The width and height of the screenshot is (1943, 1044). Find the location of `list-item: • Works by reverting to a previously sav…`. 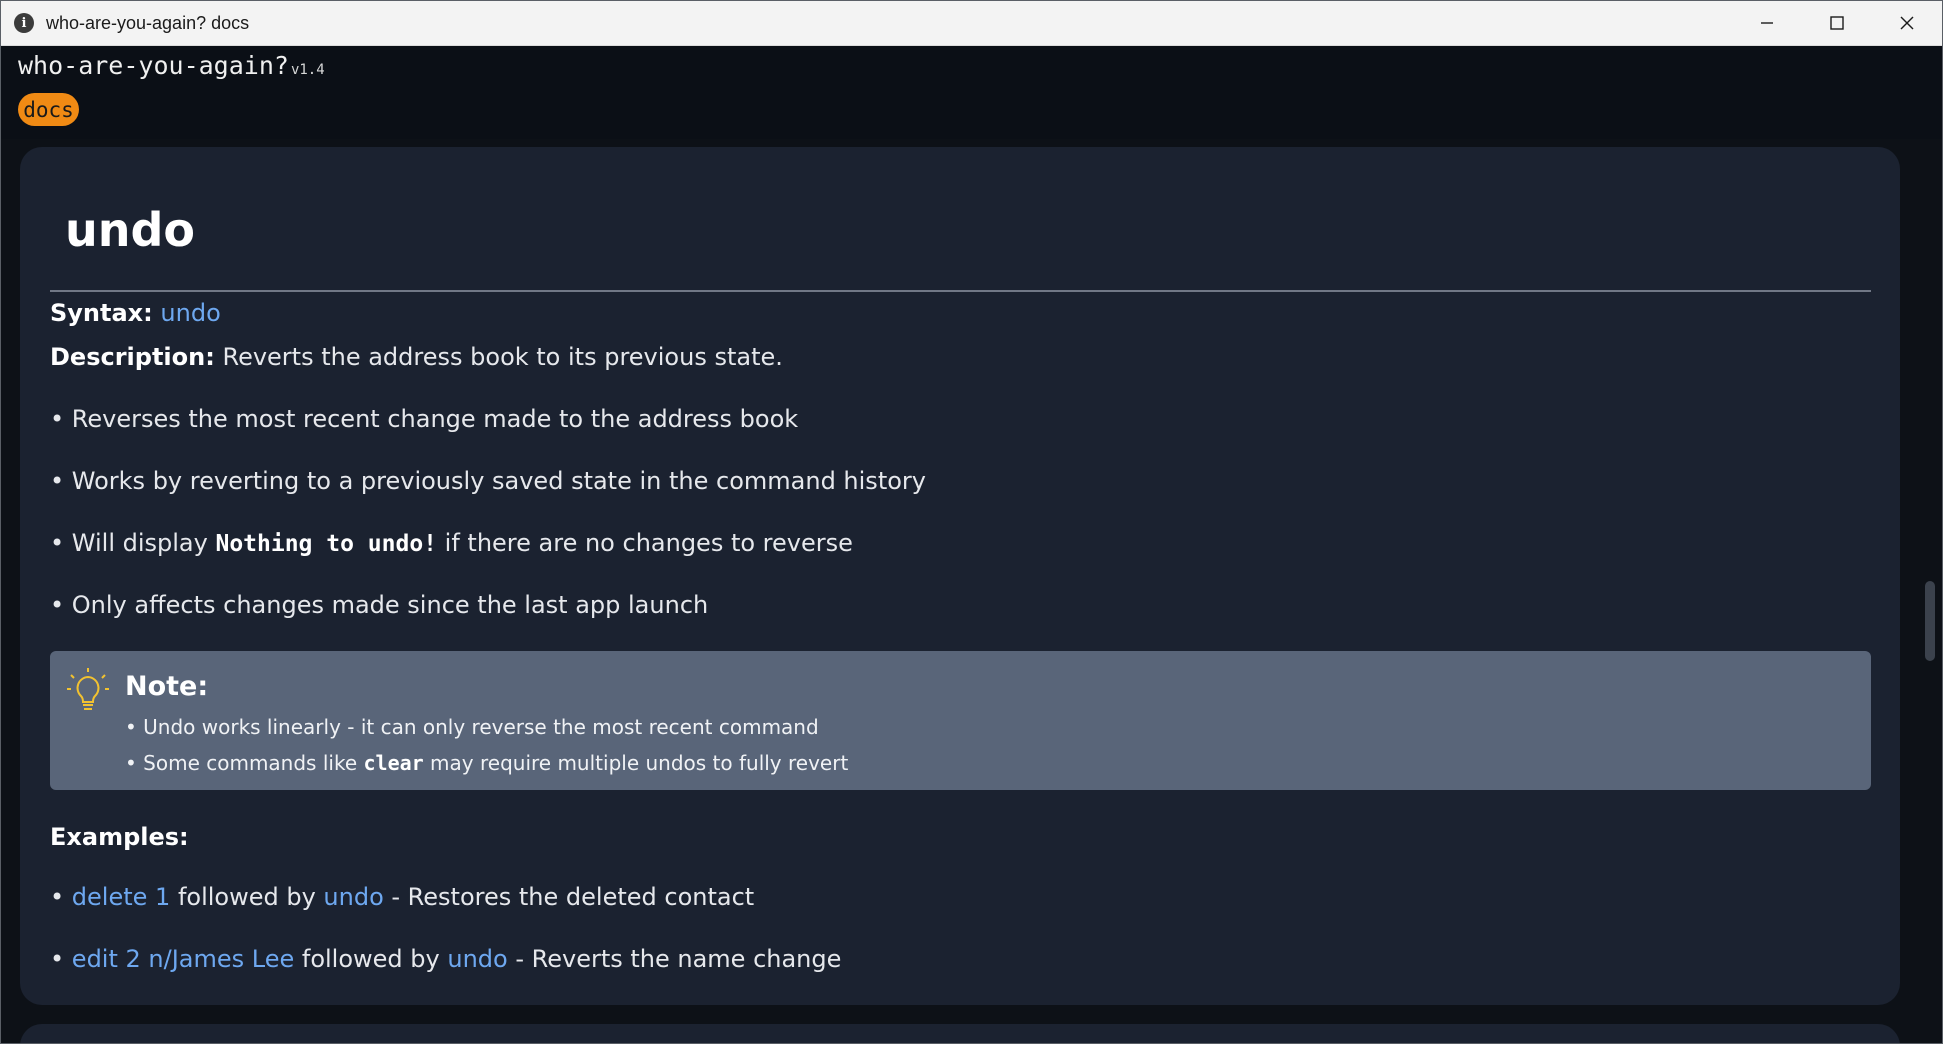

list-item: • Works by reverting to a previously sav… is located at coordinates (488, 481).